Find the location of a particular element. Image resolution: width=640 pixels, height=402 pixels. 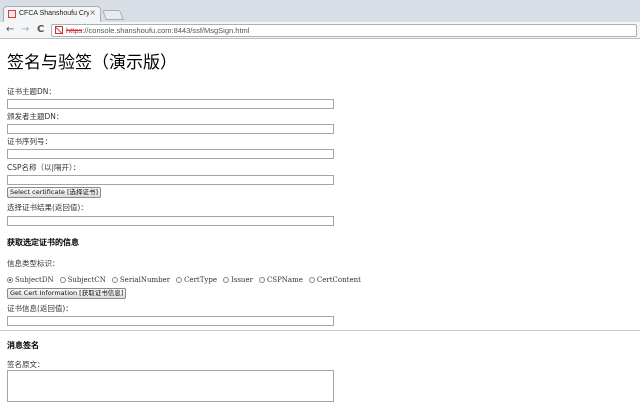

select-result-input is located at coordinates (170, 221).